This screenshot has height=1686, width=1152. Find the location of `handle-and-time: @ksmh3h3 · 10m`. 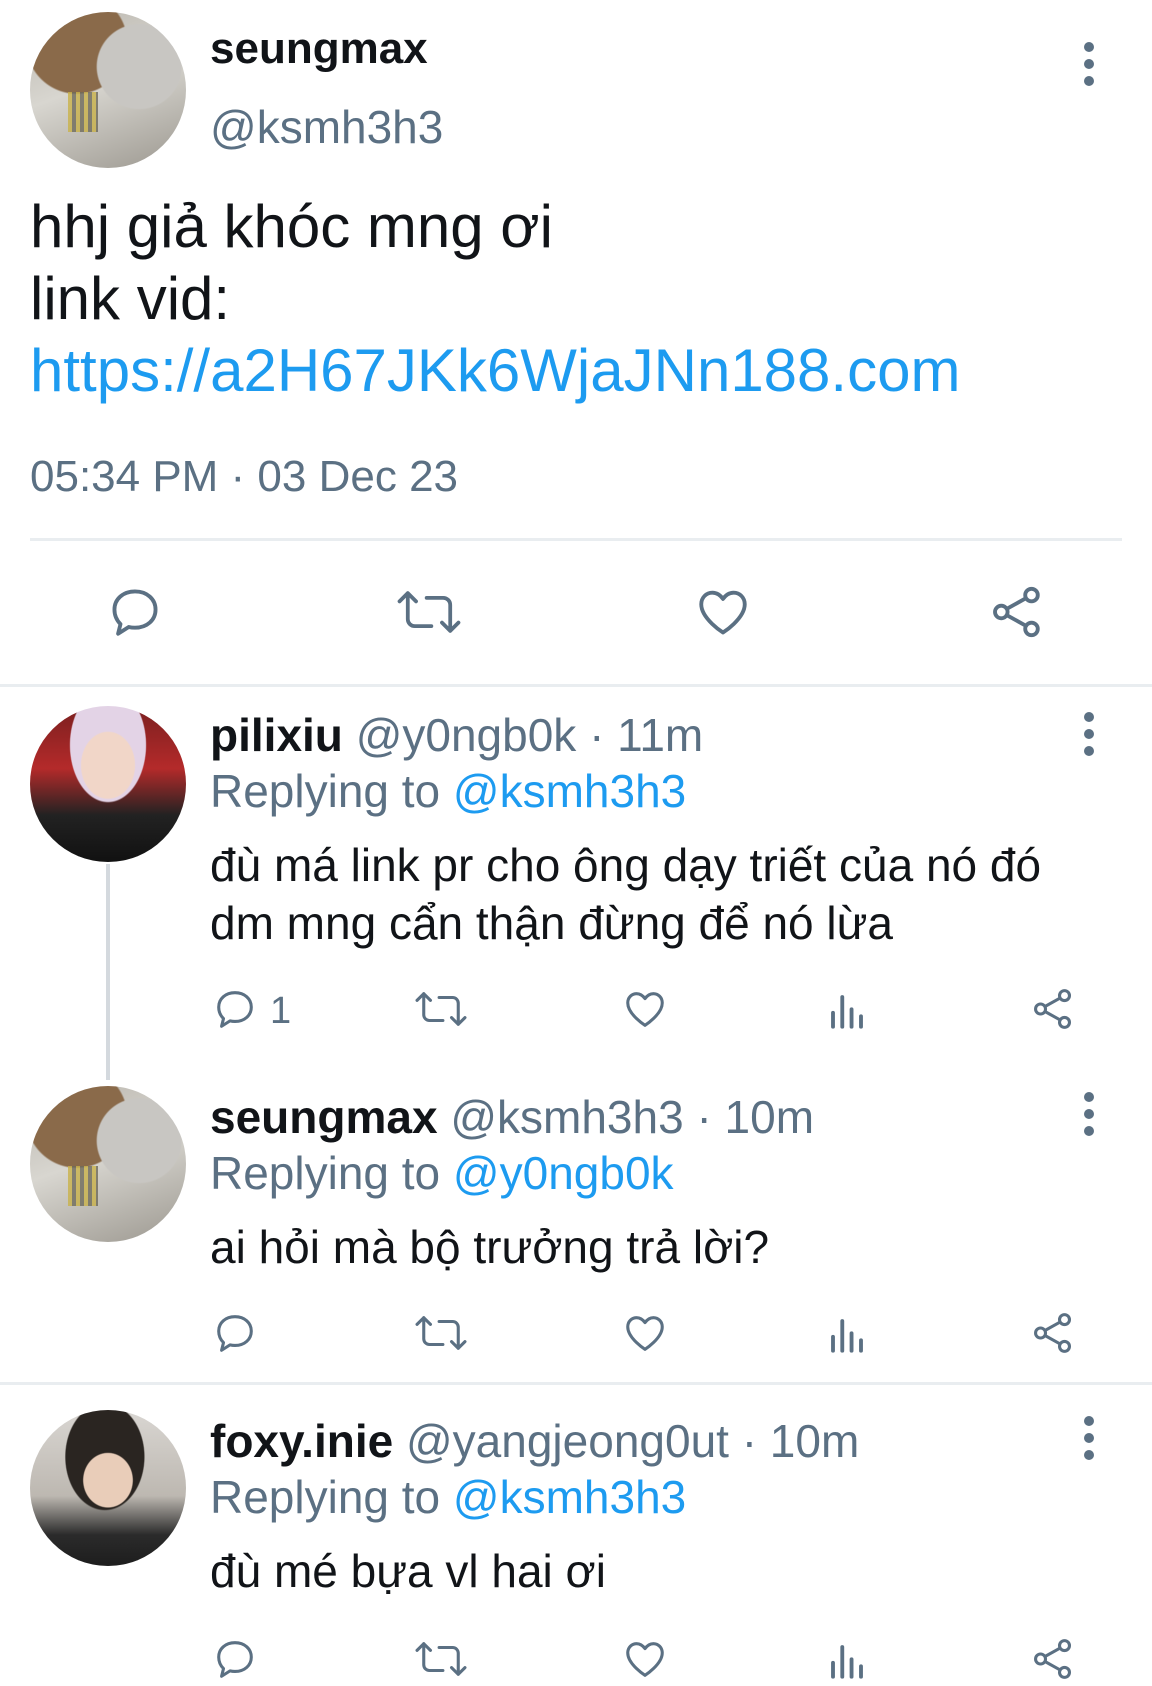

handle-and-time: @ksmh3h3 · 10m is located at coordinates (632, 1117).